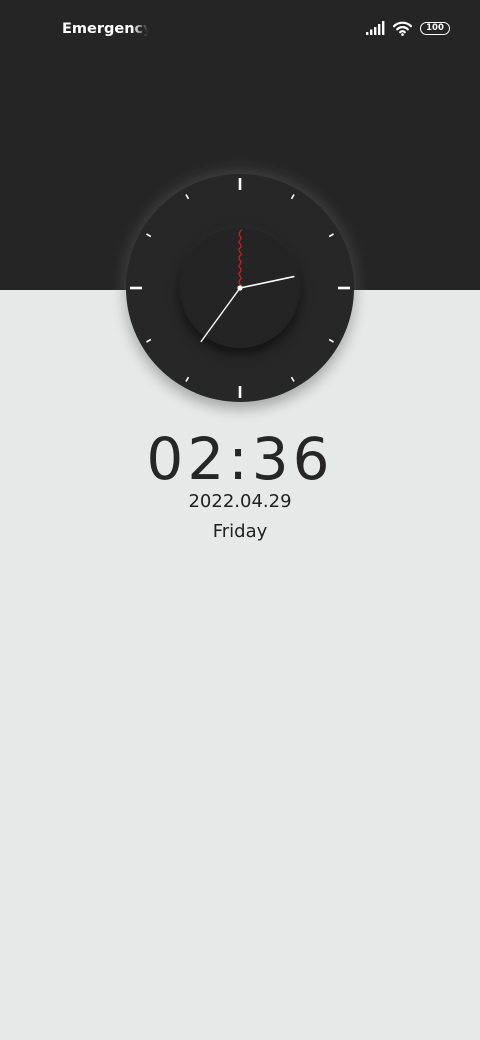 This screenshot has width=480, height=1040. Describe the element at coordinates (240, 28) in the screenshot. I see `status-bar: Emergency calls only` at that location.